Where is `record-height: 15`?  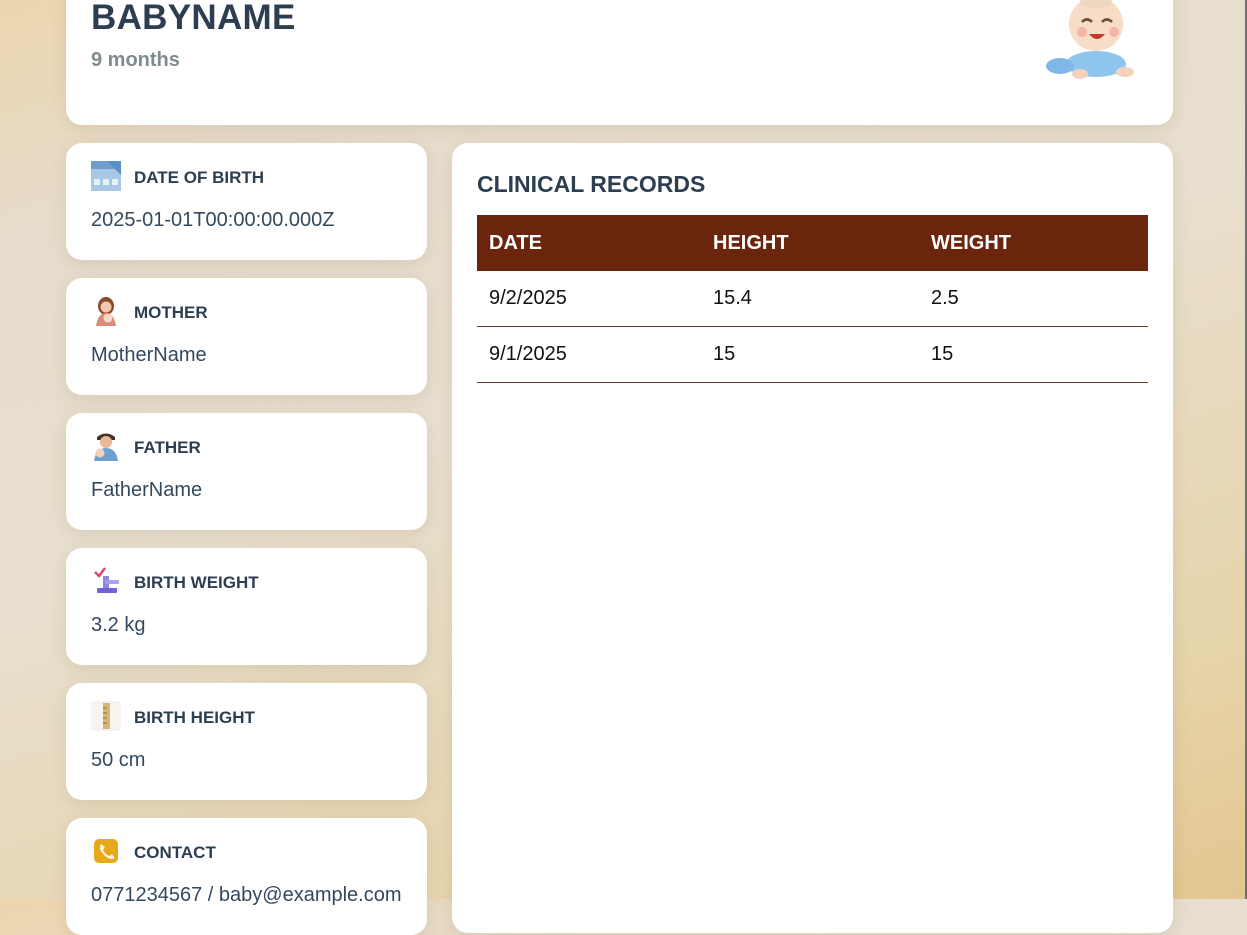 record-height: 15 is located at coordinates (810, 354).